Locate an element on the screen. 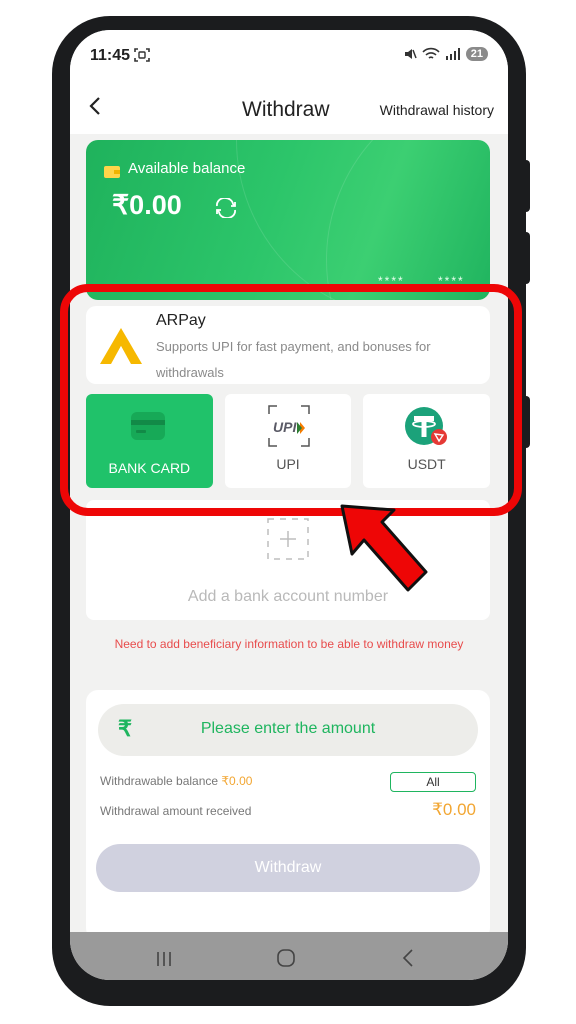 The height and width of the screenshot is (1024, 576). refresh-icon is located at coordinates (226, 208).